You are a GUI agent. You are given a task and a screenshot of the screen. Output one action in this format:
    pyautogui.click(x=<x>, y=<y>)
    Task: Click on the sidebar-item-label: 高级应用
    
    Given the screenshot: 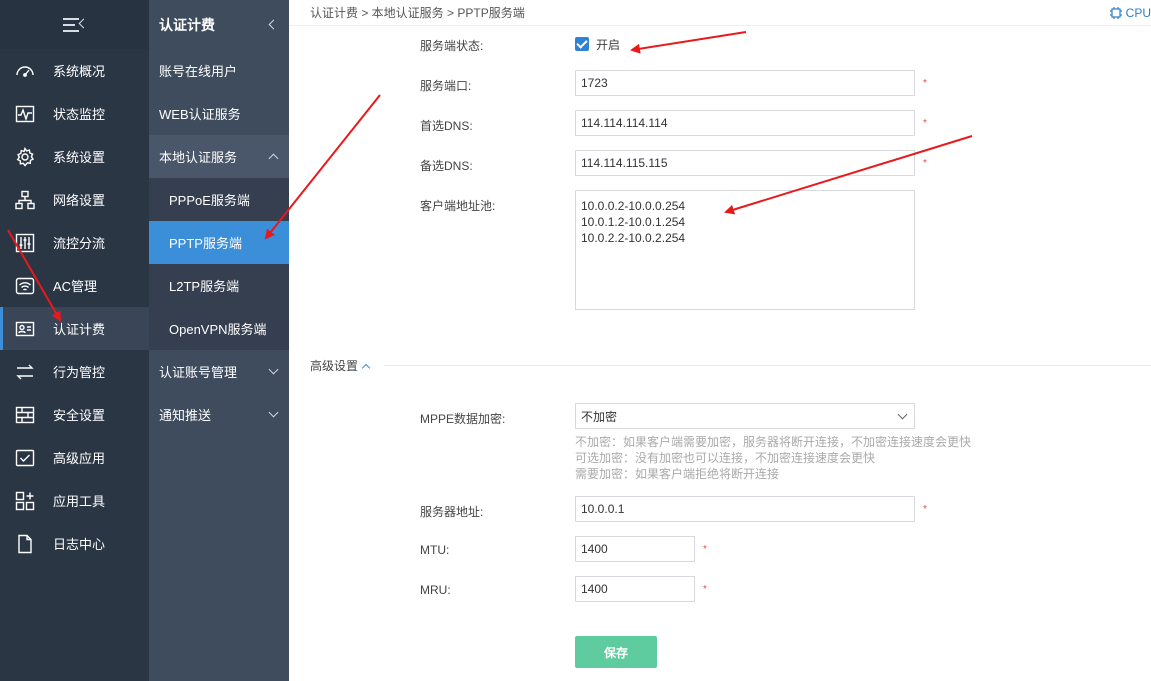 What is the action you would take?
    pyautogui.click(x=79, y=458)
    